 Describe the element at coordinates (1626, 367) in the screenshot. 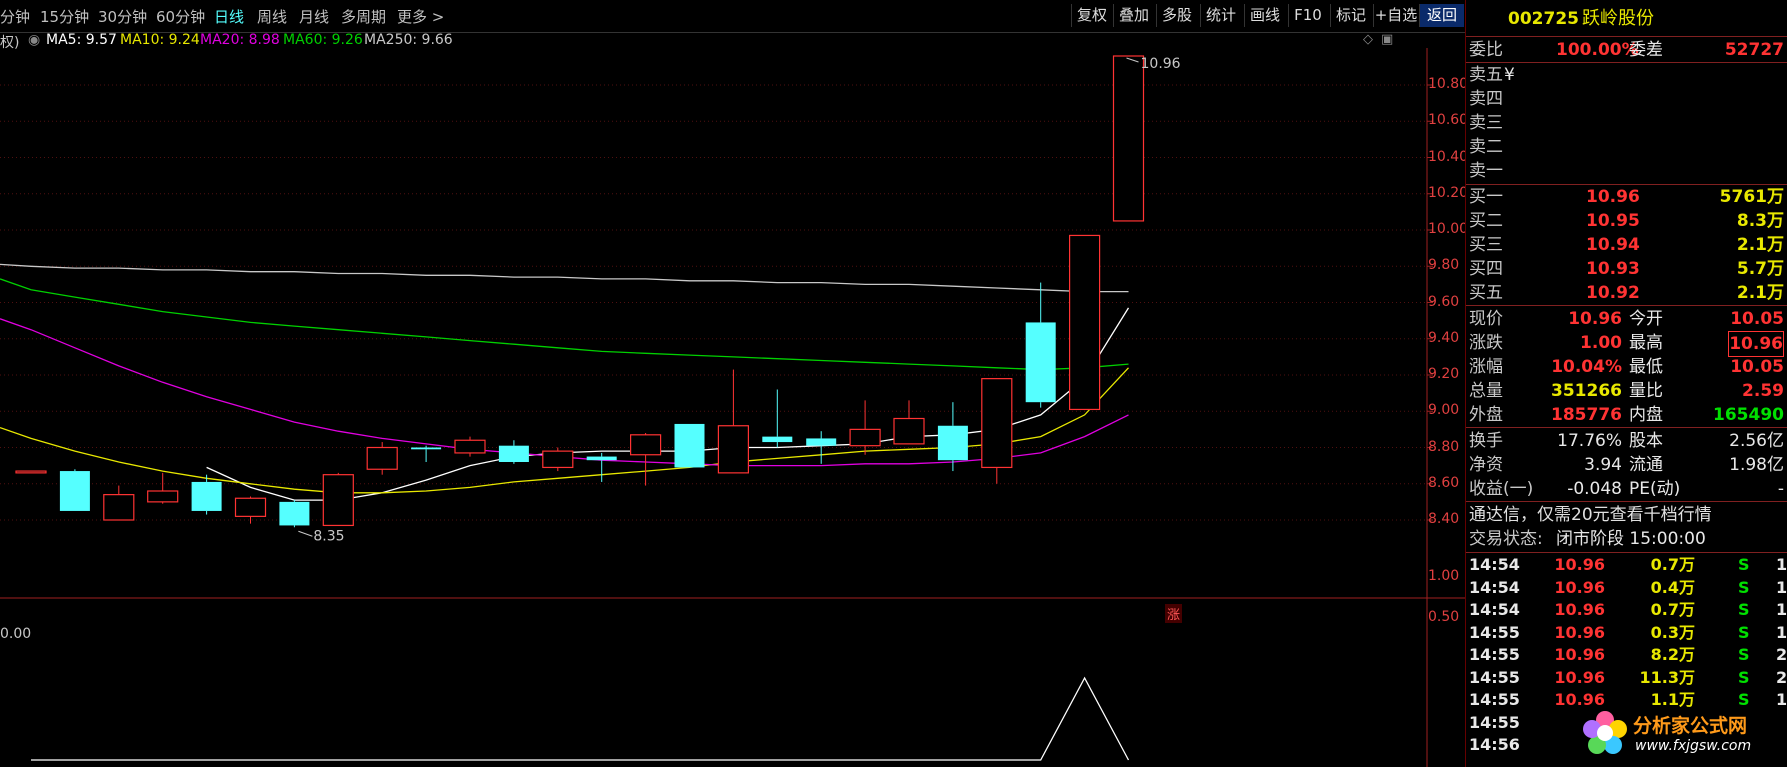

I see `quote-stat-row: 涨幅 10.04% 最低 10.05` at that location.